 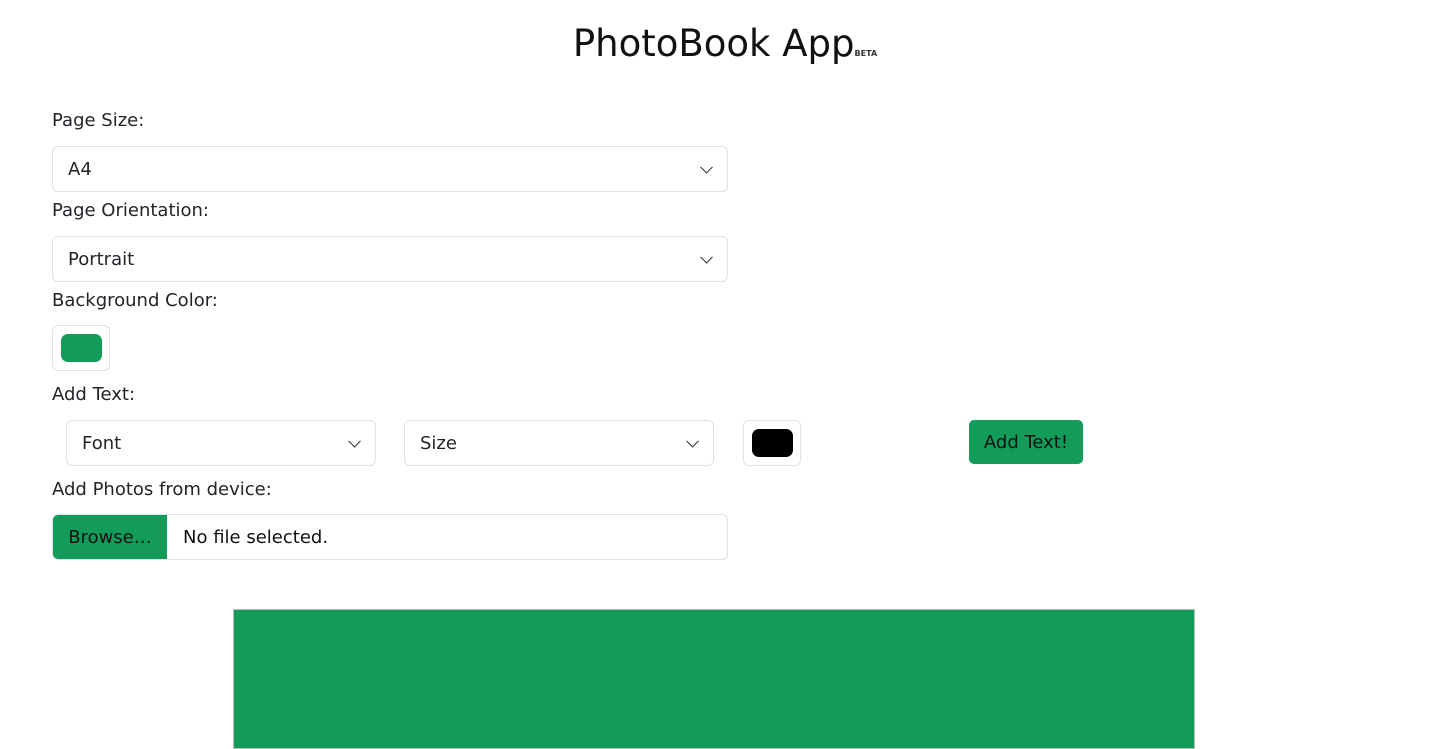 I want to click on add-text-label: Add Text:, so click(x=94, y=394).